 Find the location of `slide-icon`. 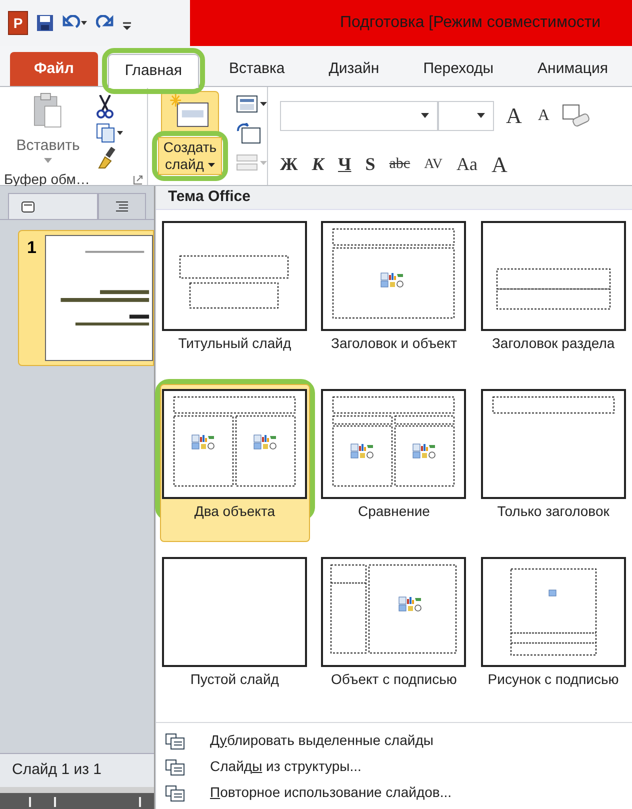

slide-icon is located at coordinates (28, 206).